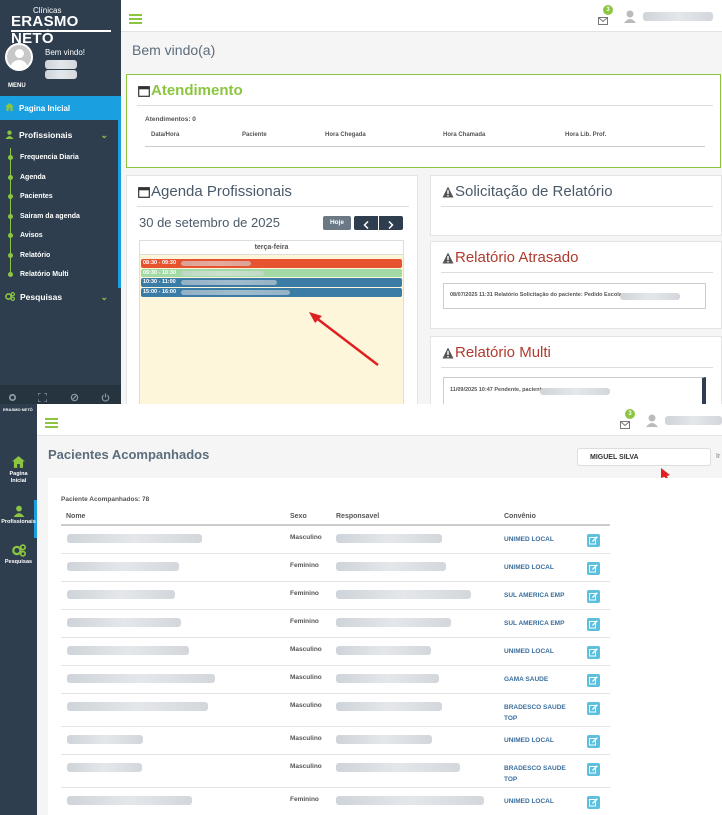 Image resolution: width=722 pixels, height=815 pixels. Describe the element at coordinates (448, 194) in the screenshot. I see `warning-icon` at that location.